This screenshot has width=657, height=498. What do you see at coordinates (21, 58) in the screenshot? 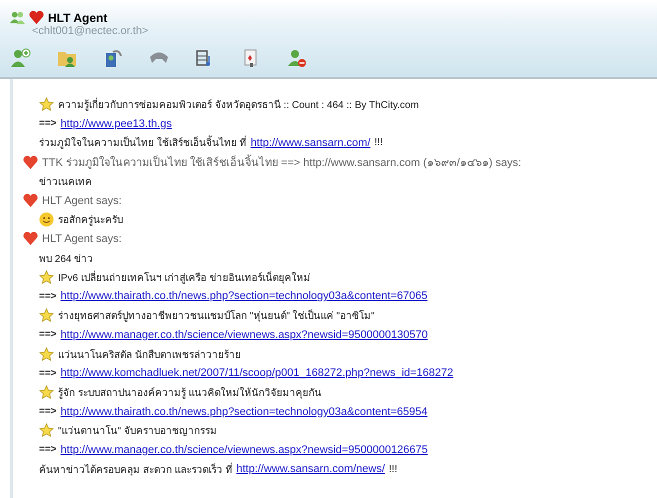
I see `person-add-button` at bounding box center [21, 58].